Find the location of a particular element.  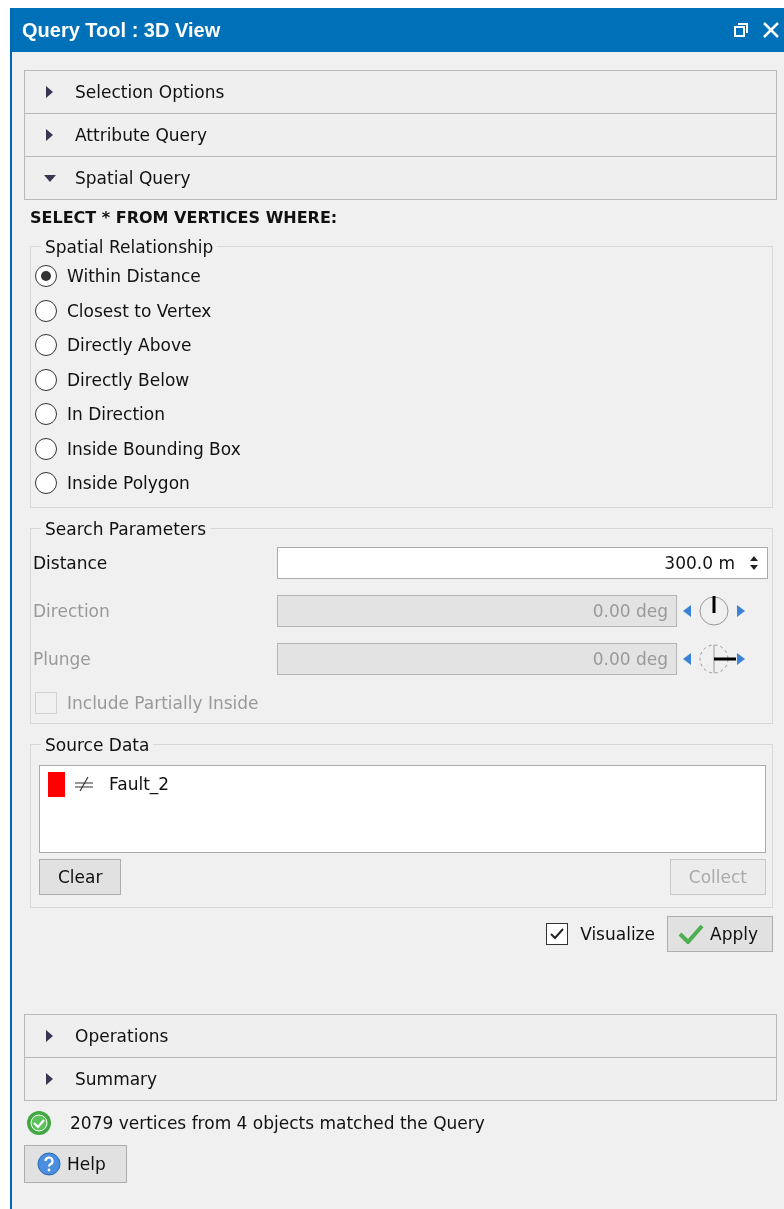

help-button: Help is located at coordinates (75, 1163).